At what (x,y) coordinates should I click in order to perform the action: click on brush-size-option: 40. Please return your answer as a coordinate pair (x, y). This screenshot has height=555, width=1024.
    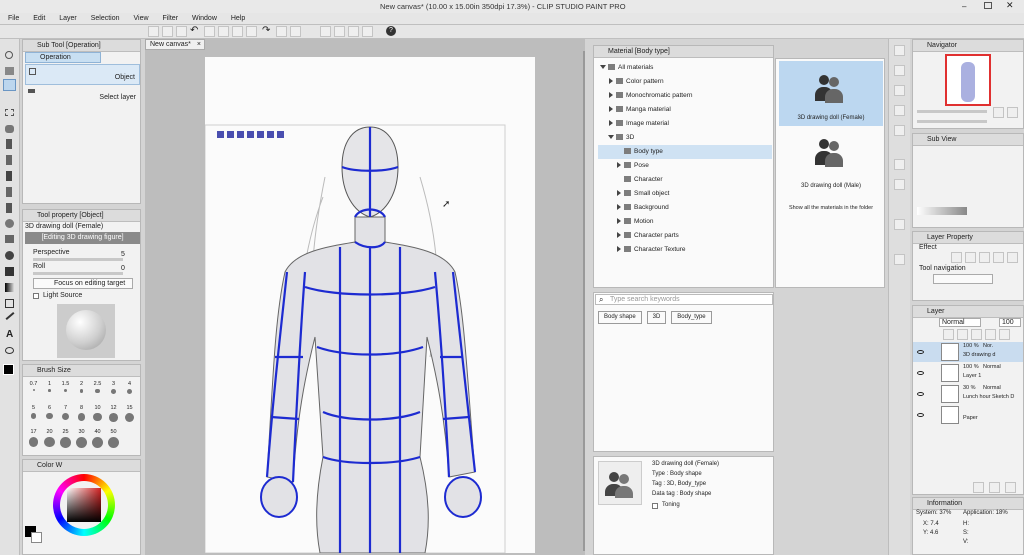
    Looking at the image, I should click on (97, 440).